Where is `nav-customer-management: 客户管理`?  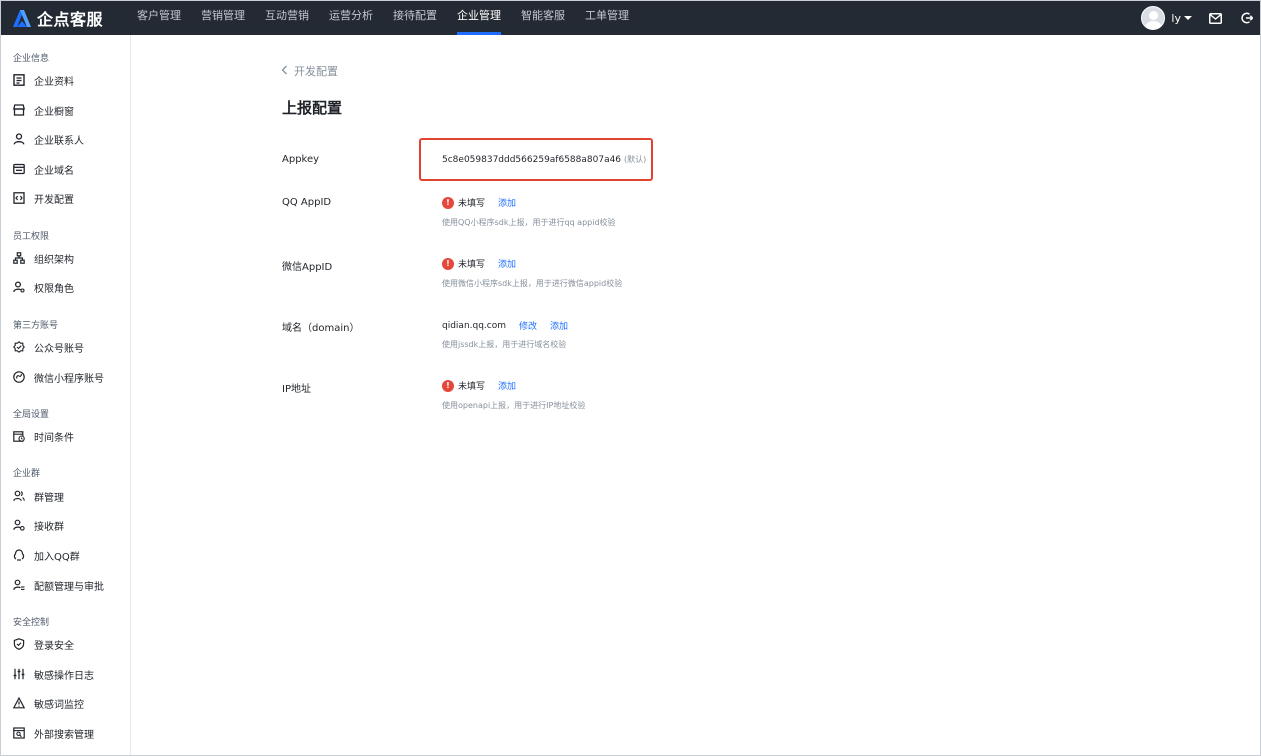 nav-customer-management: 客户管理 is located at coordinates (159, 18).